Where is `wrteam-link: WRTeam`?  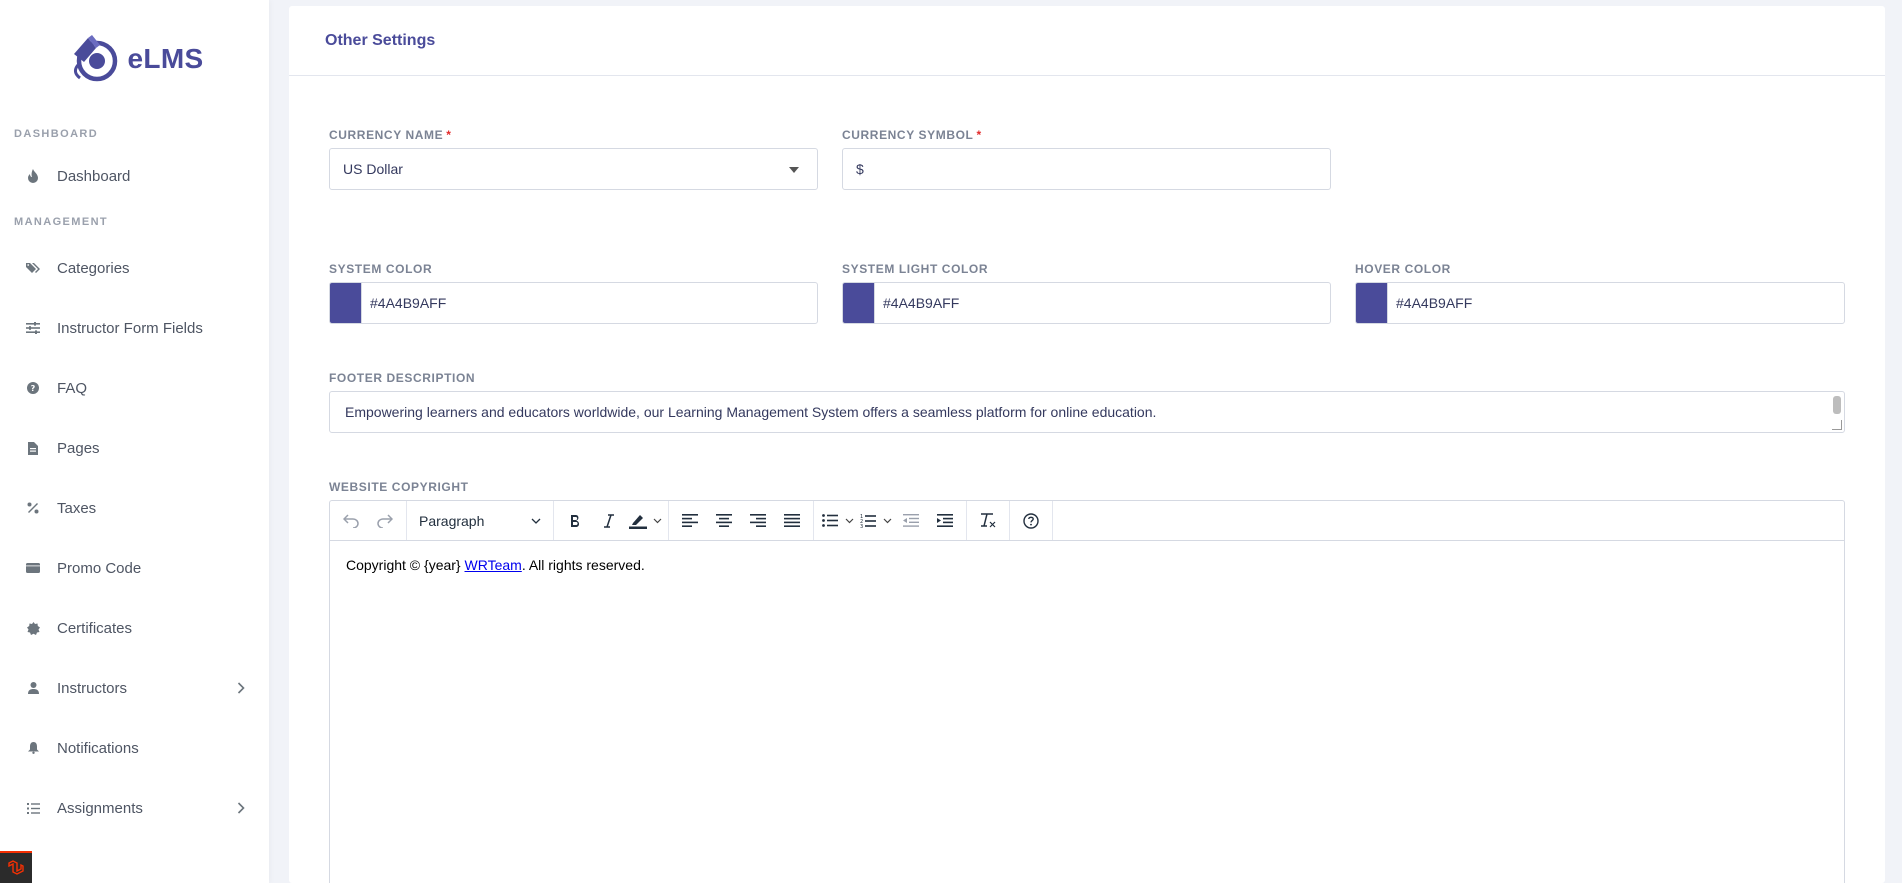 wrteam-link: WRTeam is located at coordinates (493, 565).